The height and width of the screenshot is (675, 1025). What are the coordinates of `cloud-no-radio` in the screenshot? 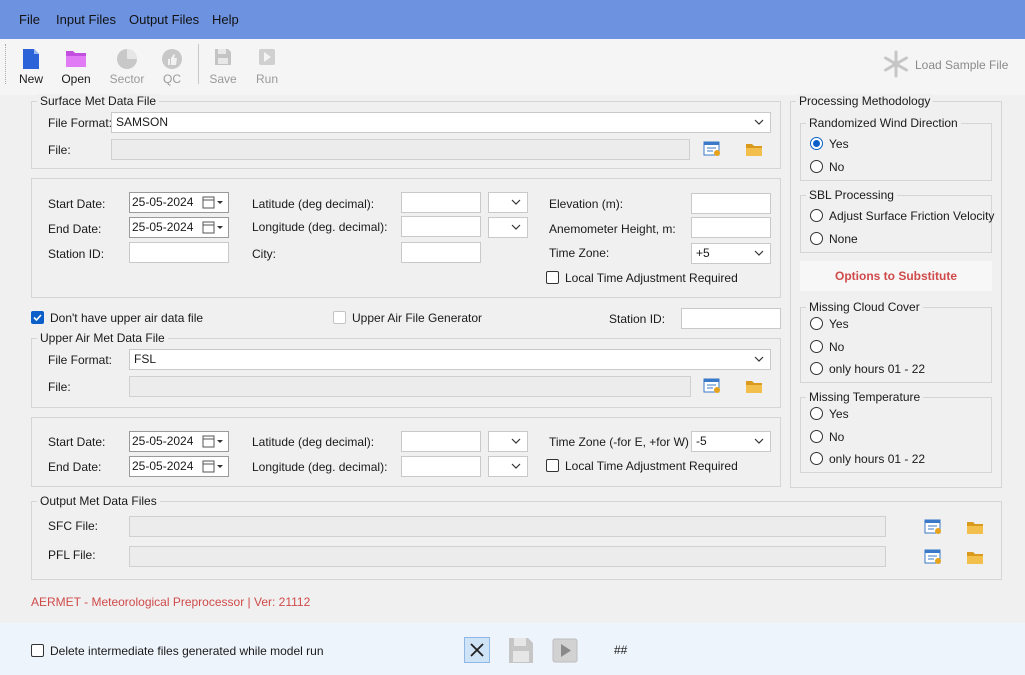 It's located at (816, 346).